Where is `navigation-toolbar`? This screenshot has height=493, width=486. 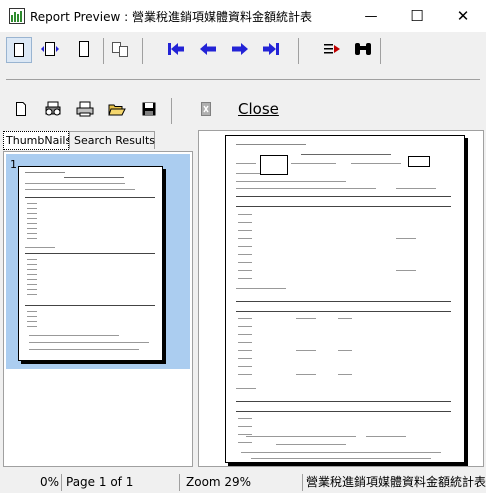
navigation-toolbar is located at coordinates (243, 51).